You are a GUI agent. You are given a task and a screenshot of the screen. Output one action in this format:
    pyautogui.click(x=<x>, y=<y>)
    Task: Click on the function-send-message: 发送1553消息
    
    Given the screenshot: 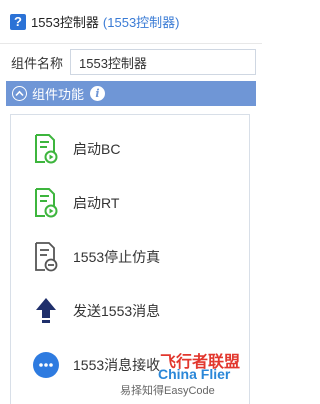 What is the action you would take?
    pyautogui.click(x=95, y=311)
    